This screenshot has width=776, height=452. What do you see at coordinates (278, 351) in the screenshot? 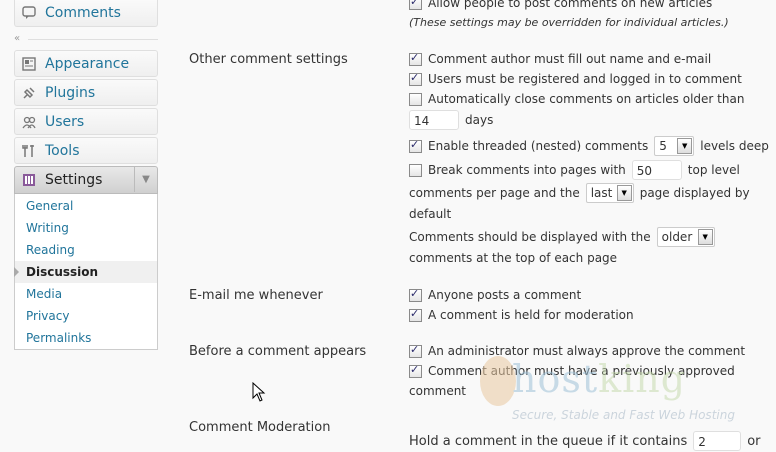
I see `before-heading: Before a comment appears` at bounding box center [278, 351].